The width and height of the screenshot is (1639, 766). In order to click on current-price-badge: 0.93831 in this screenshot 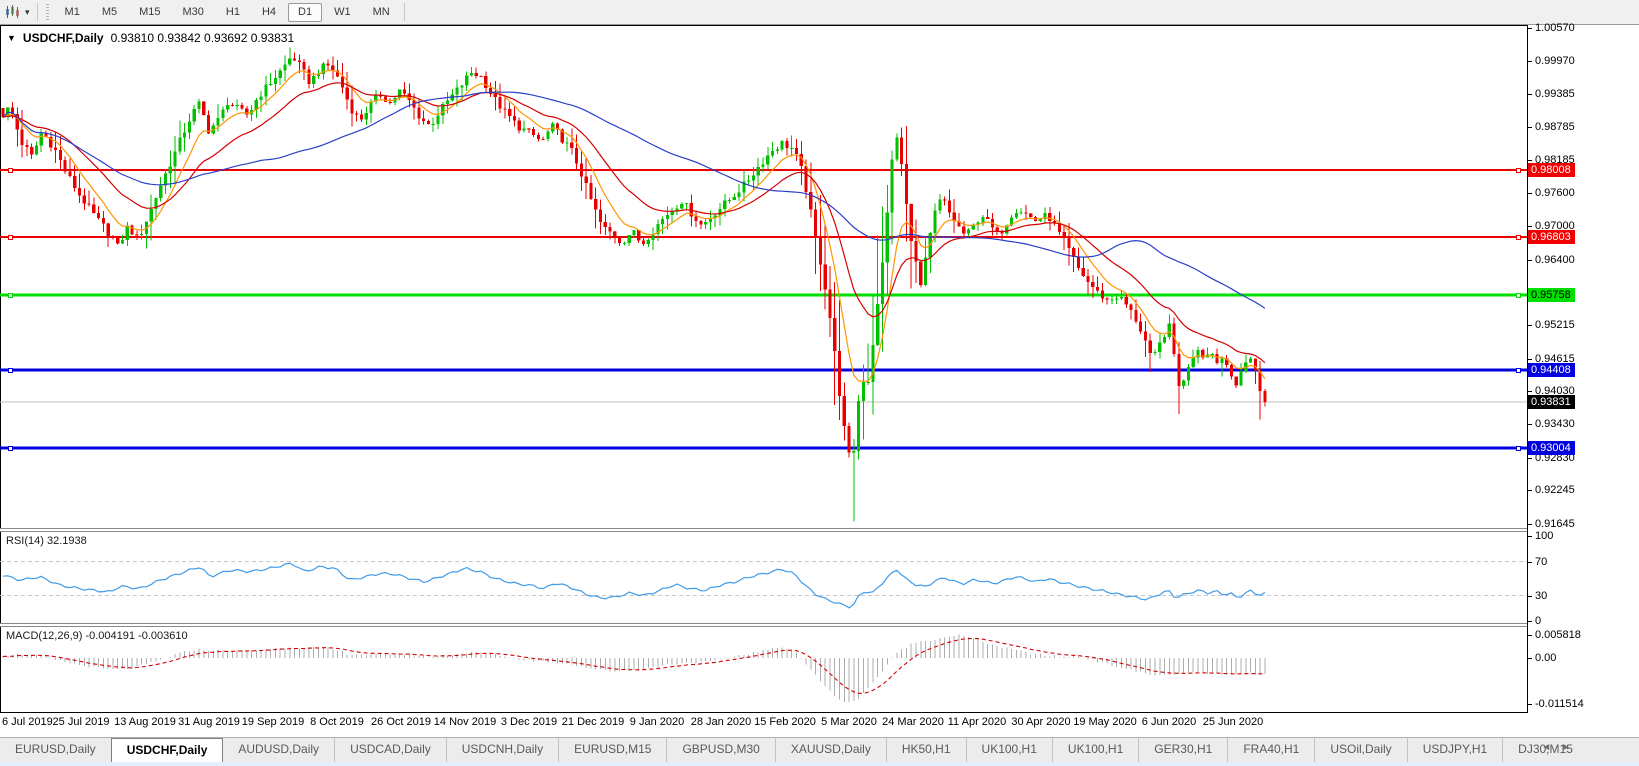, I will do `click(1551, 402)`.